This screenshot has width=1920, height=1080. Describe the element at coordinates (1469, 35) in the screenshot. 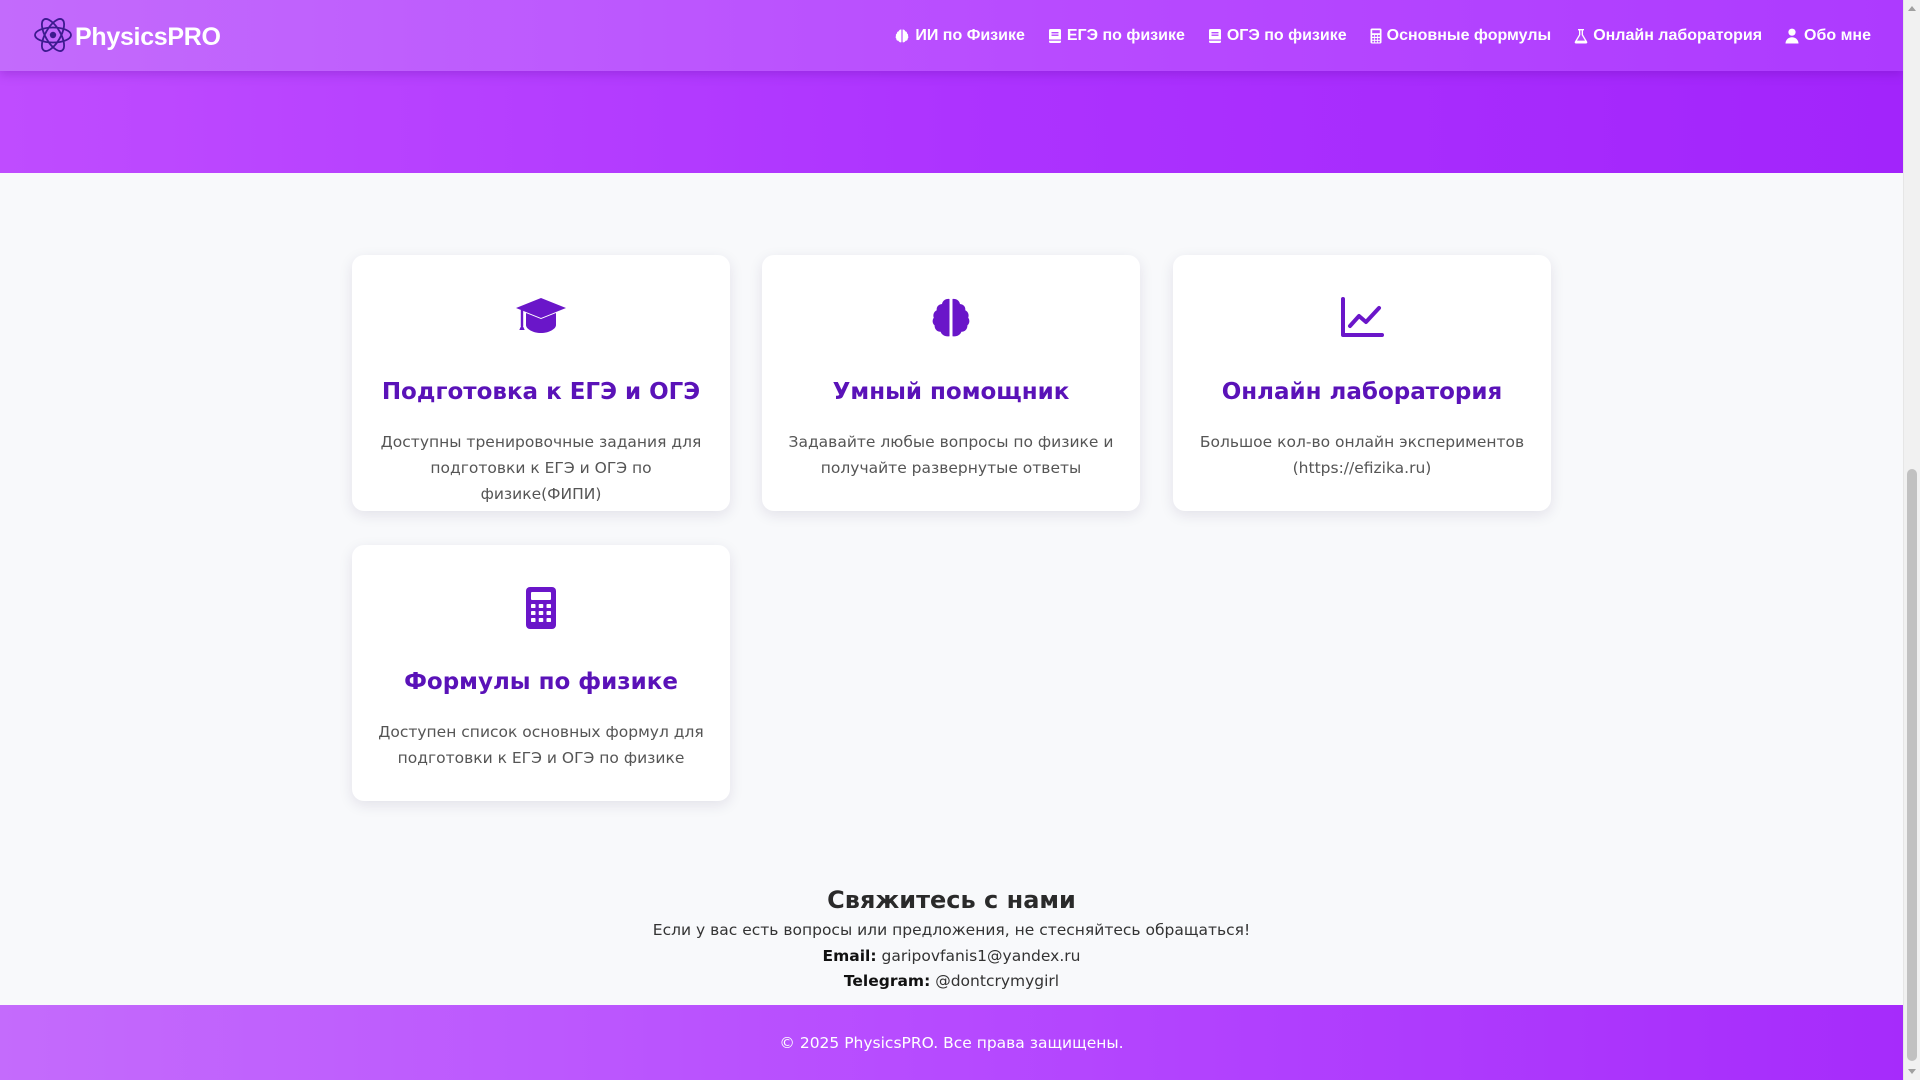

I see `nav-item-label: Основные формулы` at that location.